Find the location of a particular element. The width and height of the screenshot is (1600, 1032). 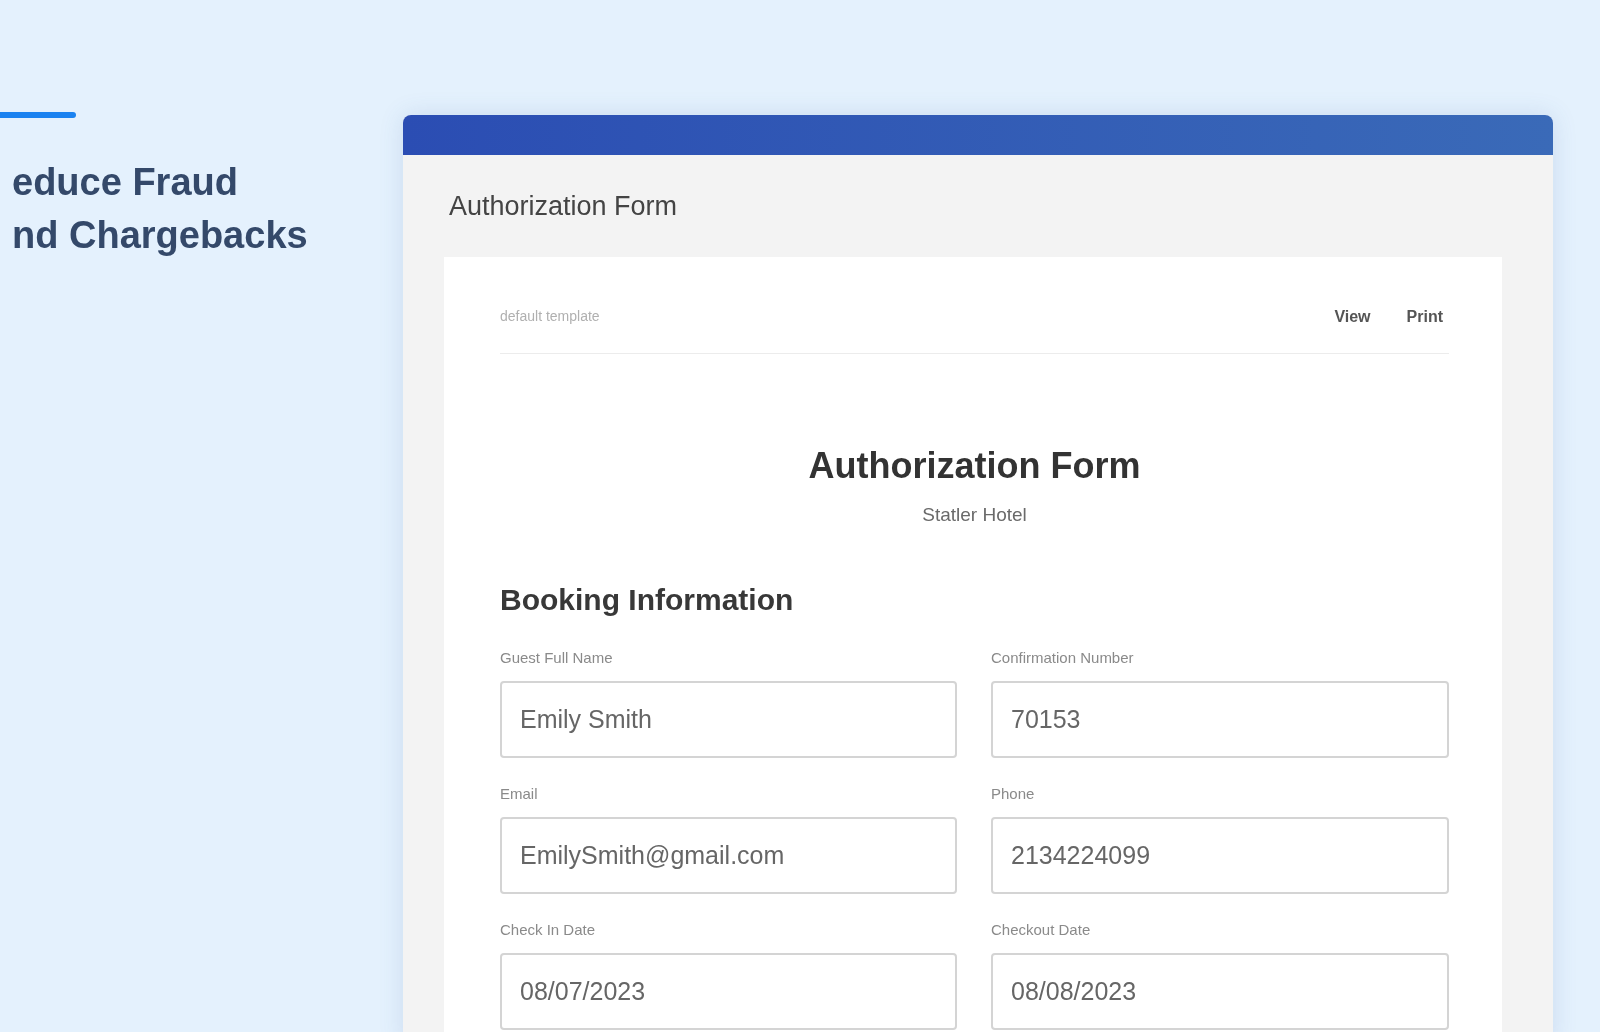

field-label: Checkout Date is located at coordinates (1041, 930).